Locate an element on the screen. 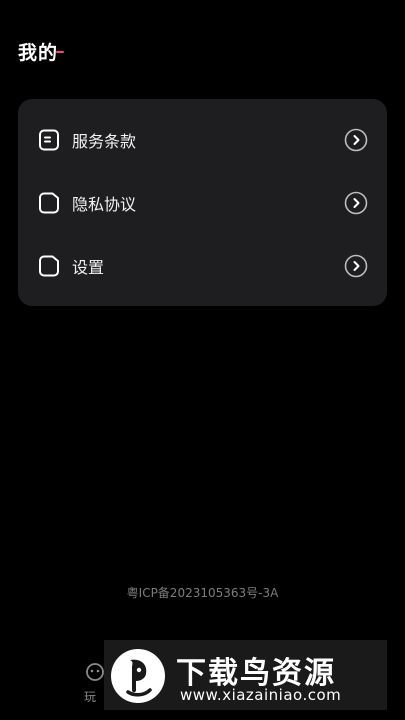 This screenshot has width=405, height=720. menu-item-label: 设置 is located at coordinates (88, 267).